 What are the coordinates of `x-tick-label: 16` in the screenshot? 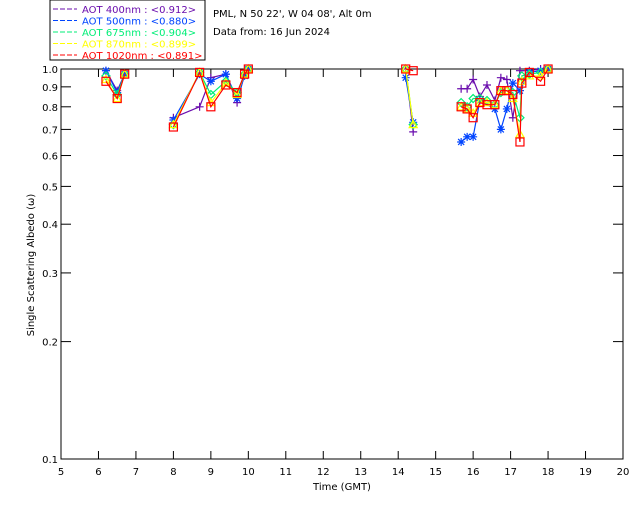 It's located at (473, 472).